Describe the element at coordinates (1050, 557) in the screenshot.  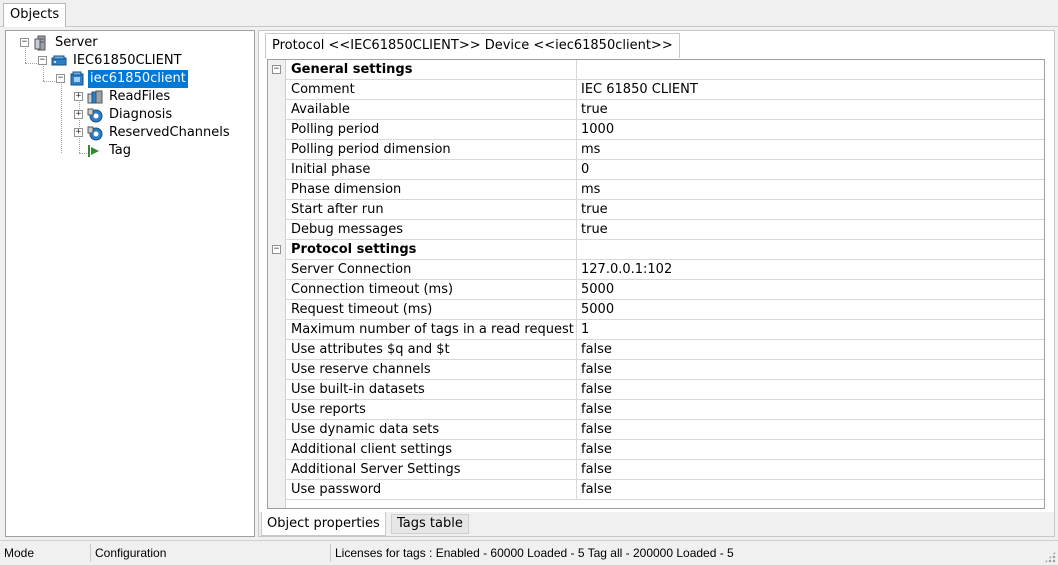
I see `resize-grip-icon` at that location.